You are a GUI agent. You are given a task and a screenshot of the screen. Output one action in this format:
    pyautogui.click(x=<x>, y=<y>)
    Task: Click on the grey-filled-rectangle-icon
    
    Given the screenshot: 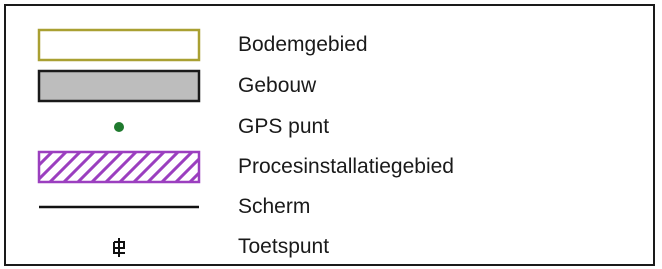 What is the action you would take?
    pyautogui.click(x=119, y=86)
    